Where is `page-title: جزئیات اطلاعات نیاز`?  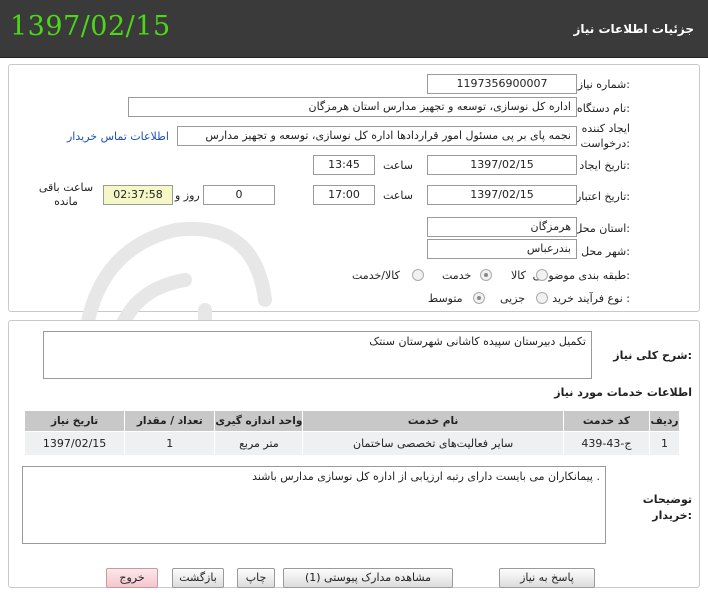 page-title: جزئیات اطلاعات نیاز is located at coordinates (633, 29).